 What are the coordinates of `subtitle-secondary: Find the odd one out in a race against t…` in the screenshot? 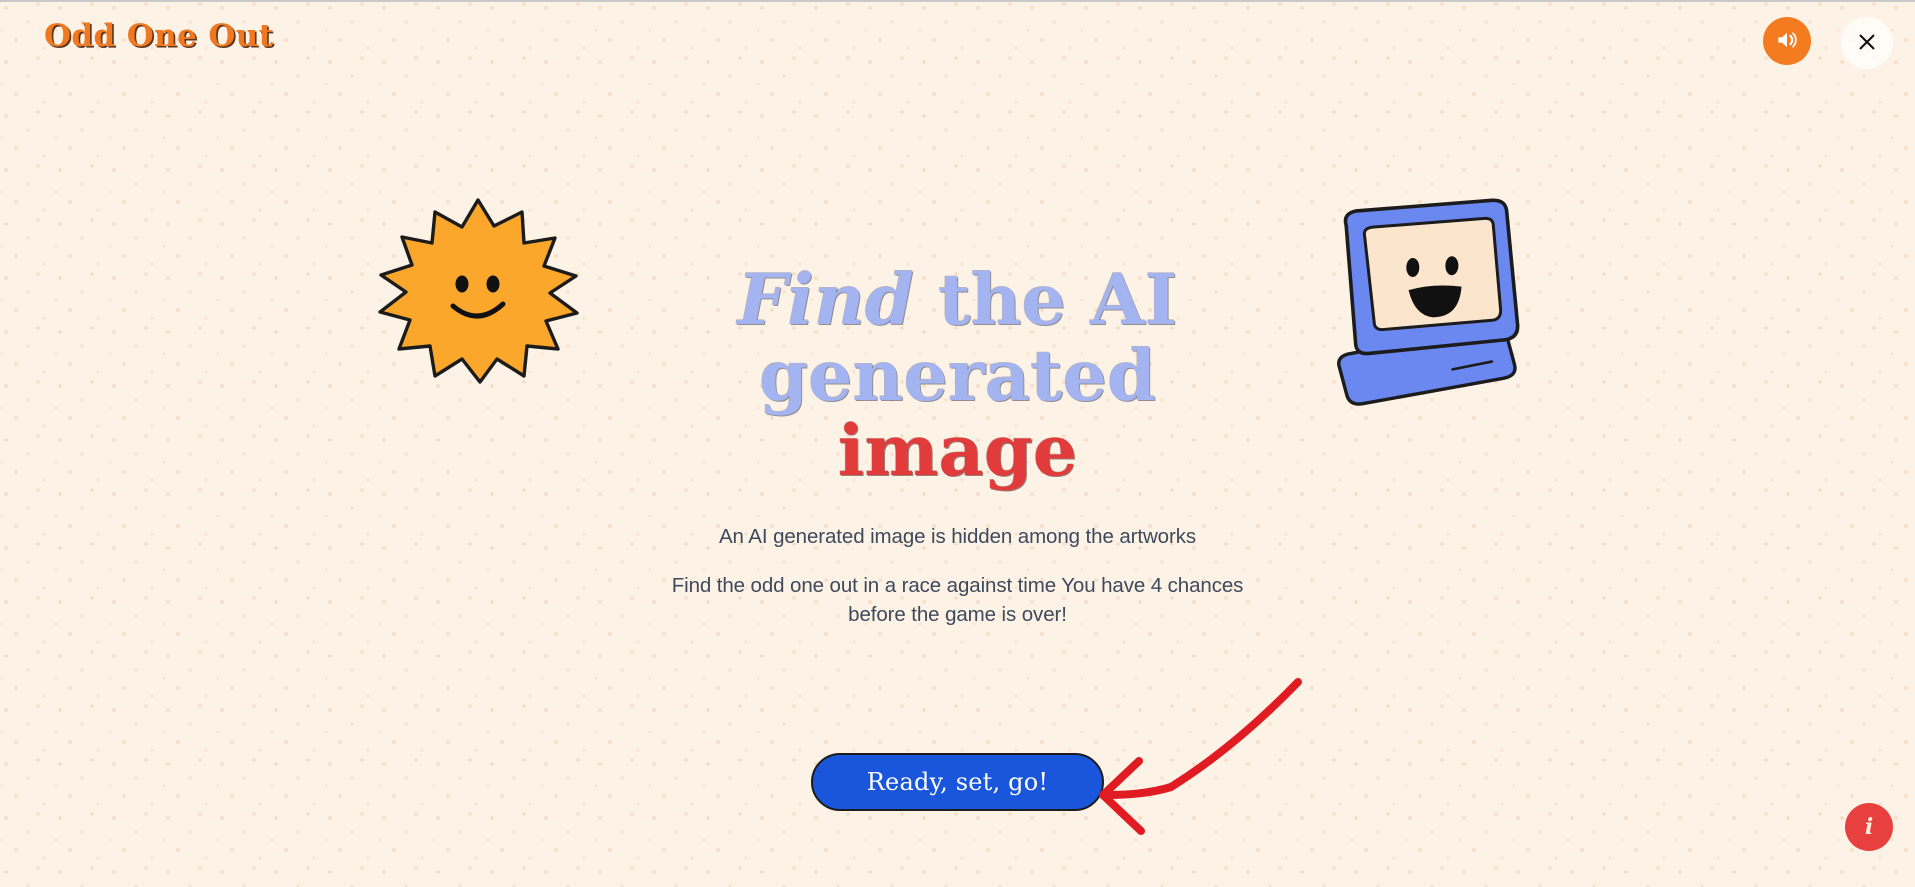 It's located at (957, 599).